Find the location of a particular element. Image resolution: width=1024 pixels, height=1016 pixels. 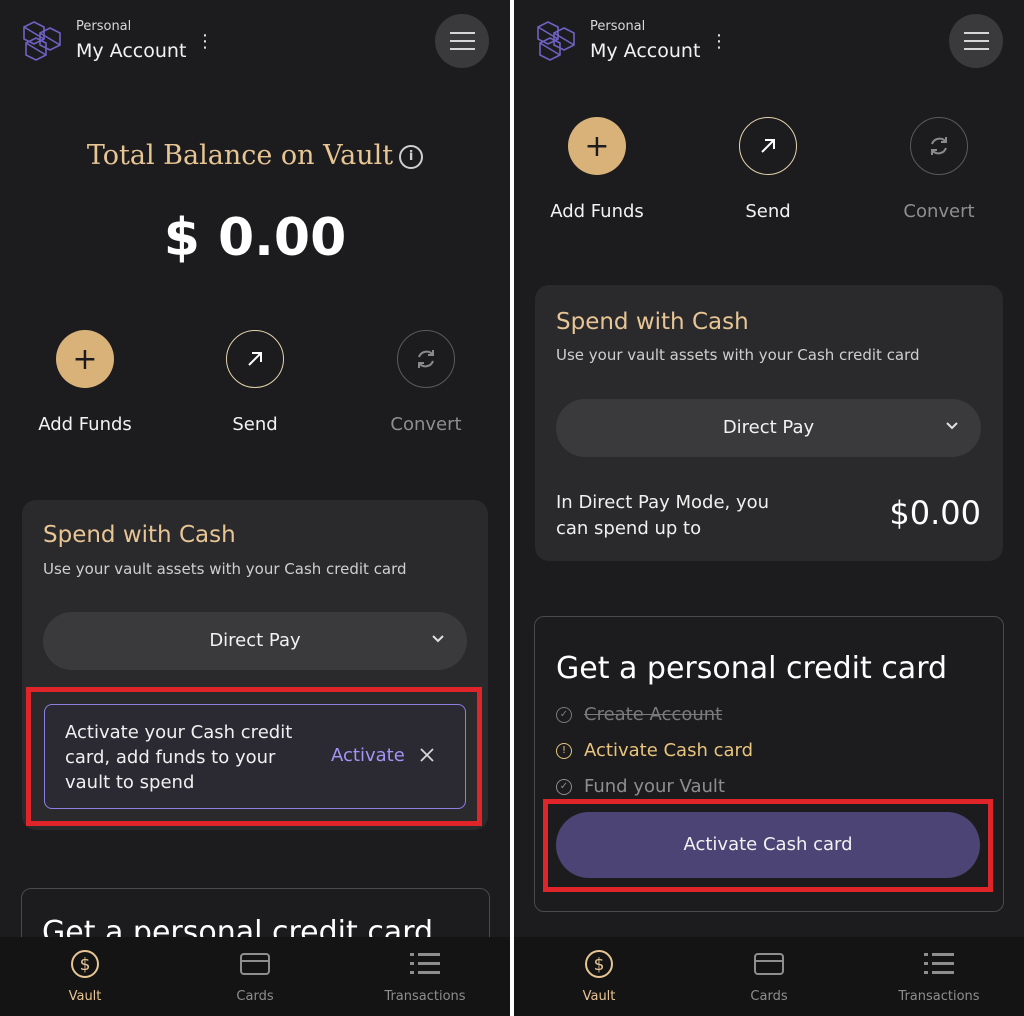

step-label: Activate Cash card is located at coordinates (669, 750).